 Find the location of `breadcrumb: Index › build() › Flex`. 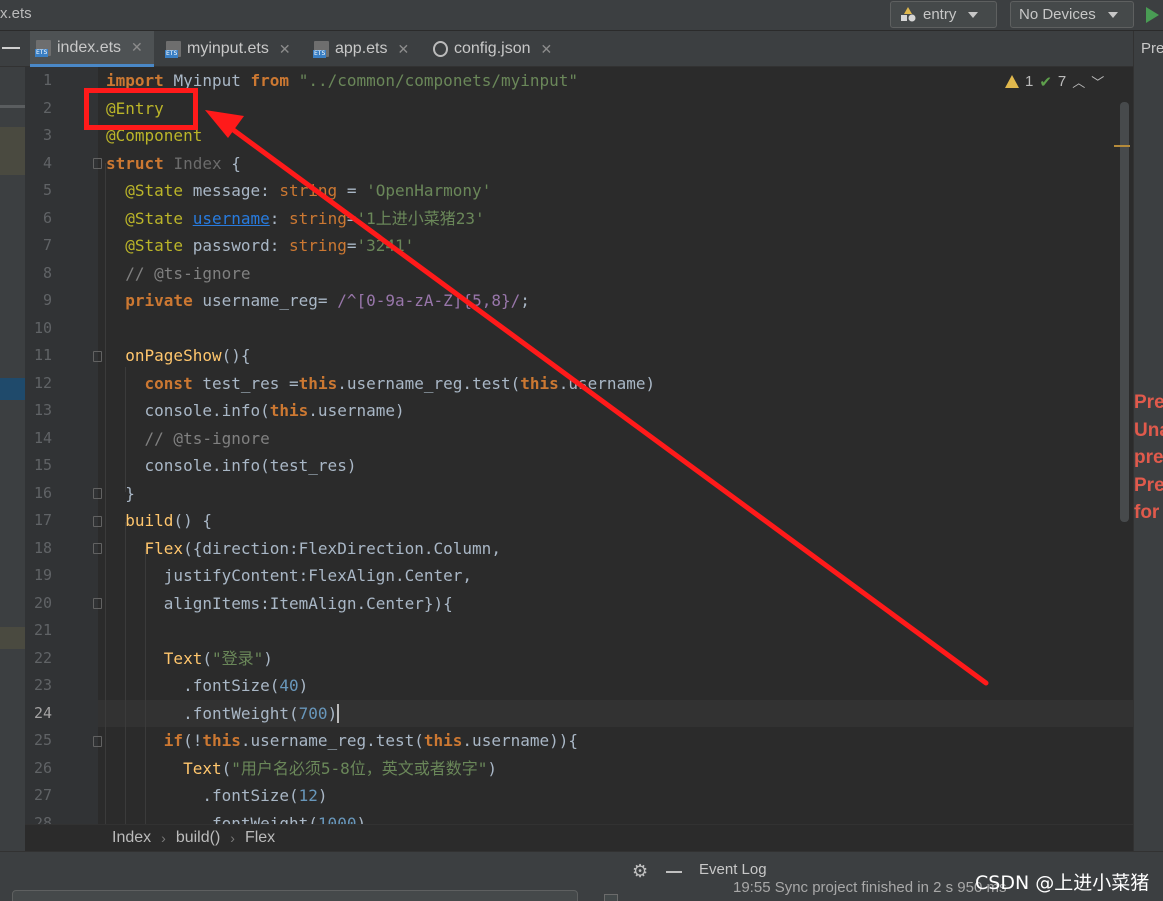

breadcrumb: Index › build() › Flex is located at coordinates (579, 837).